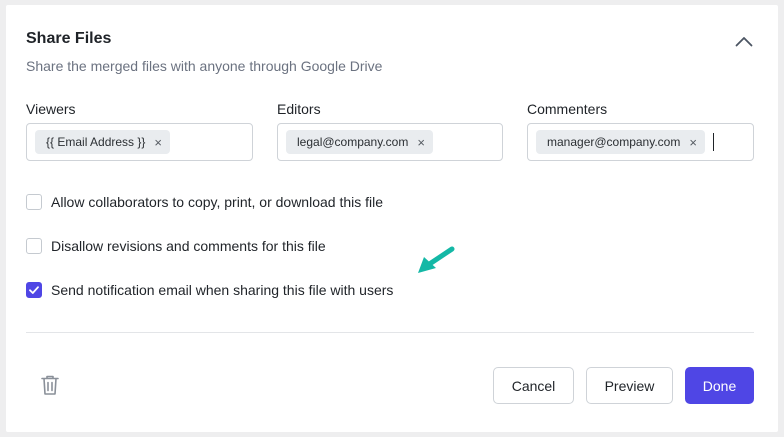 The height and width of the screenshot is (437, 784). Describe the element at coordinates (353, 142) in the screenshot. I see `editors-chip-text: legal@company.com` at that location.